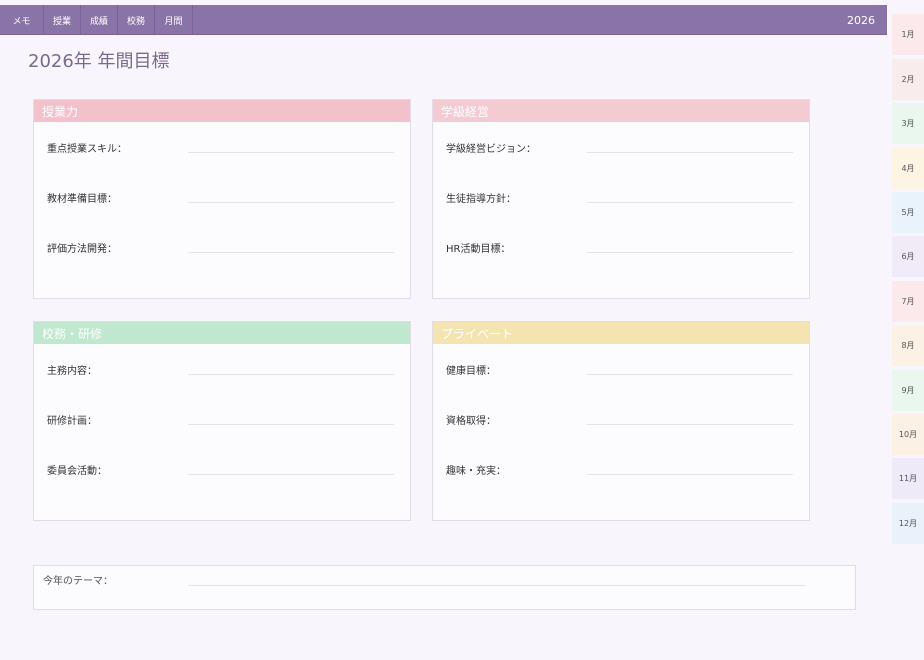  What do you see at coordinates (481, 199) in the screenshot?
I see `field-label: 生徒指導方針：` at bounding box center [481, 199].